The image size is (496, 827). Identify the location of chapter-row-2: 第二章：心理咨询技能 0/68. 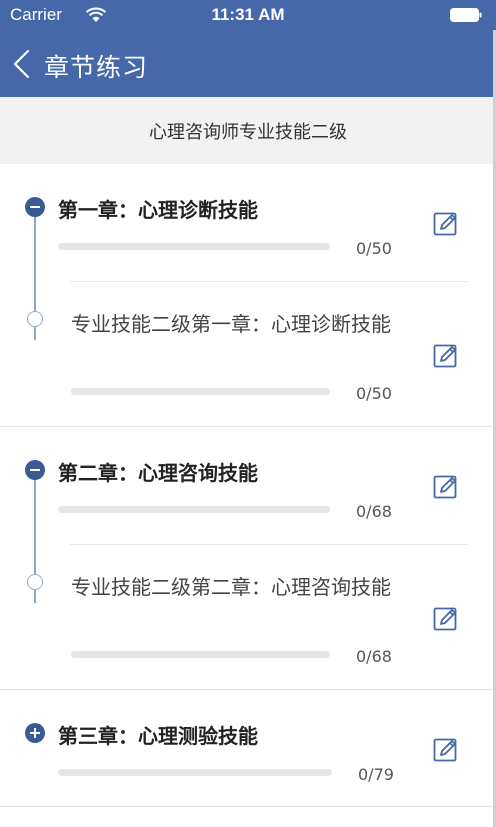
(248, 485).